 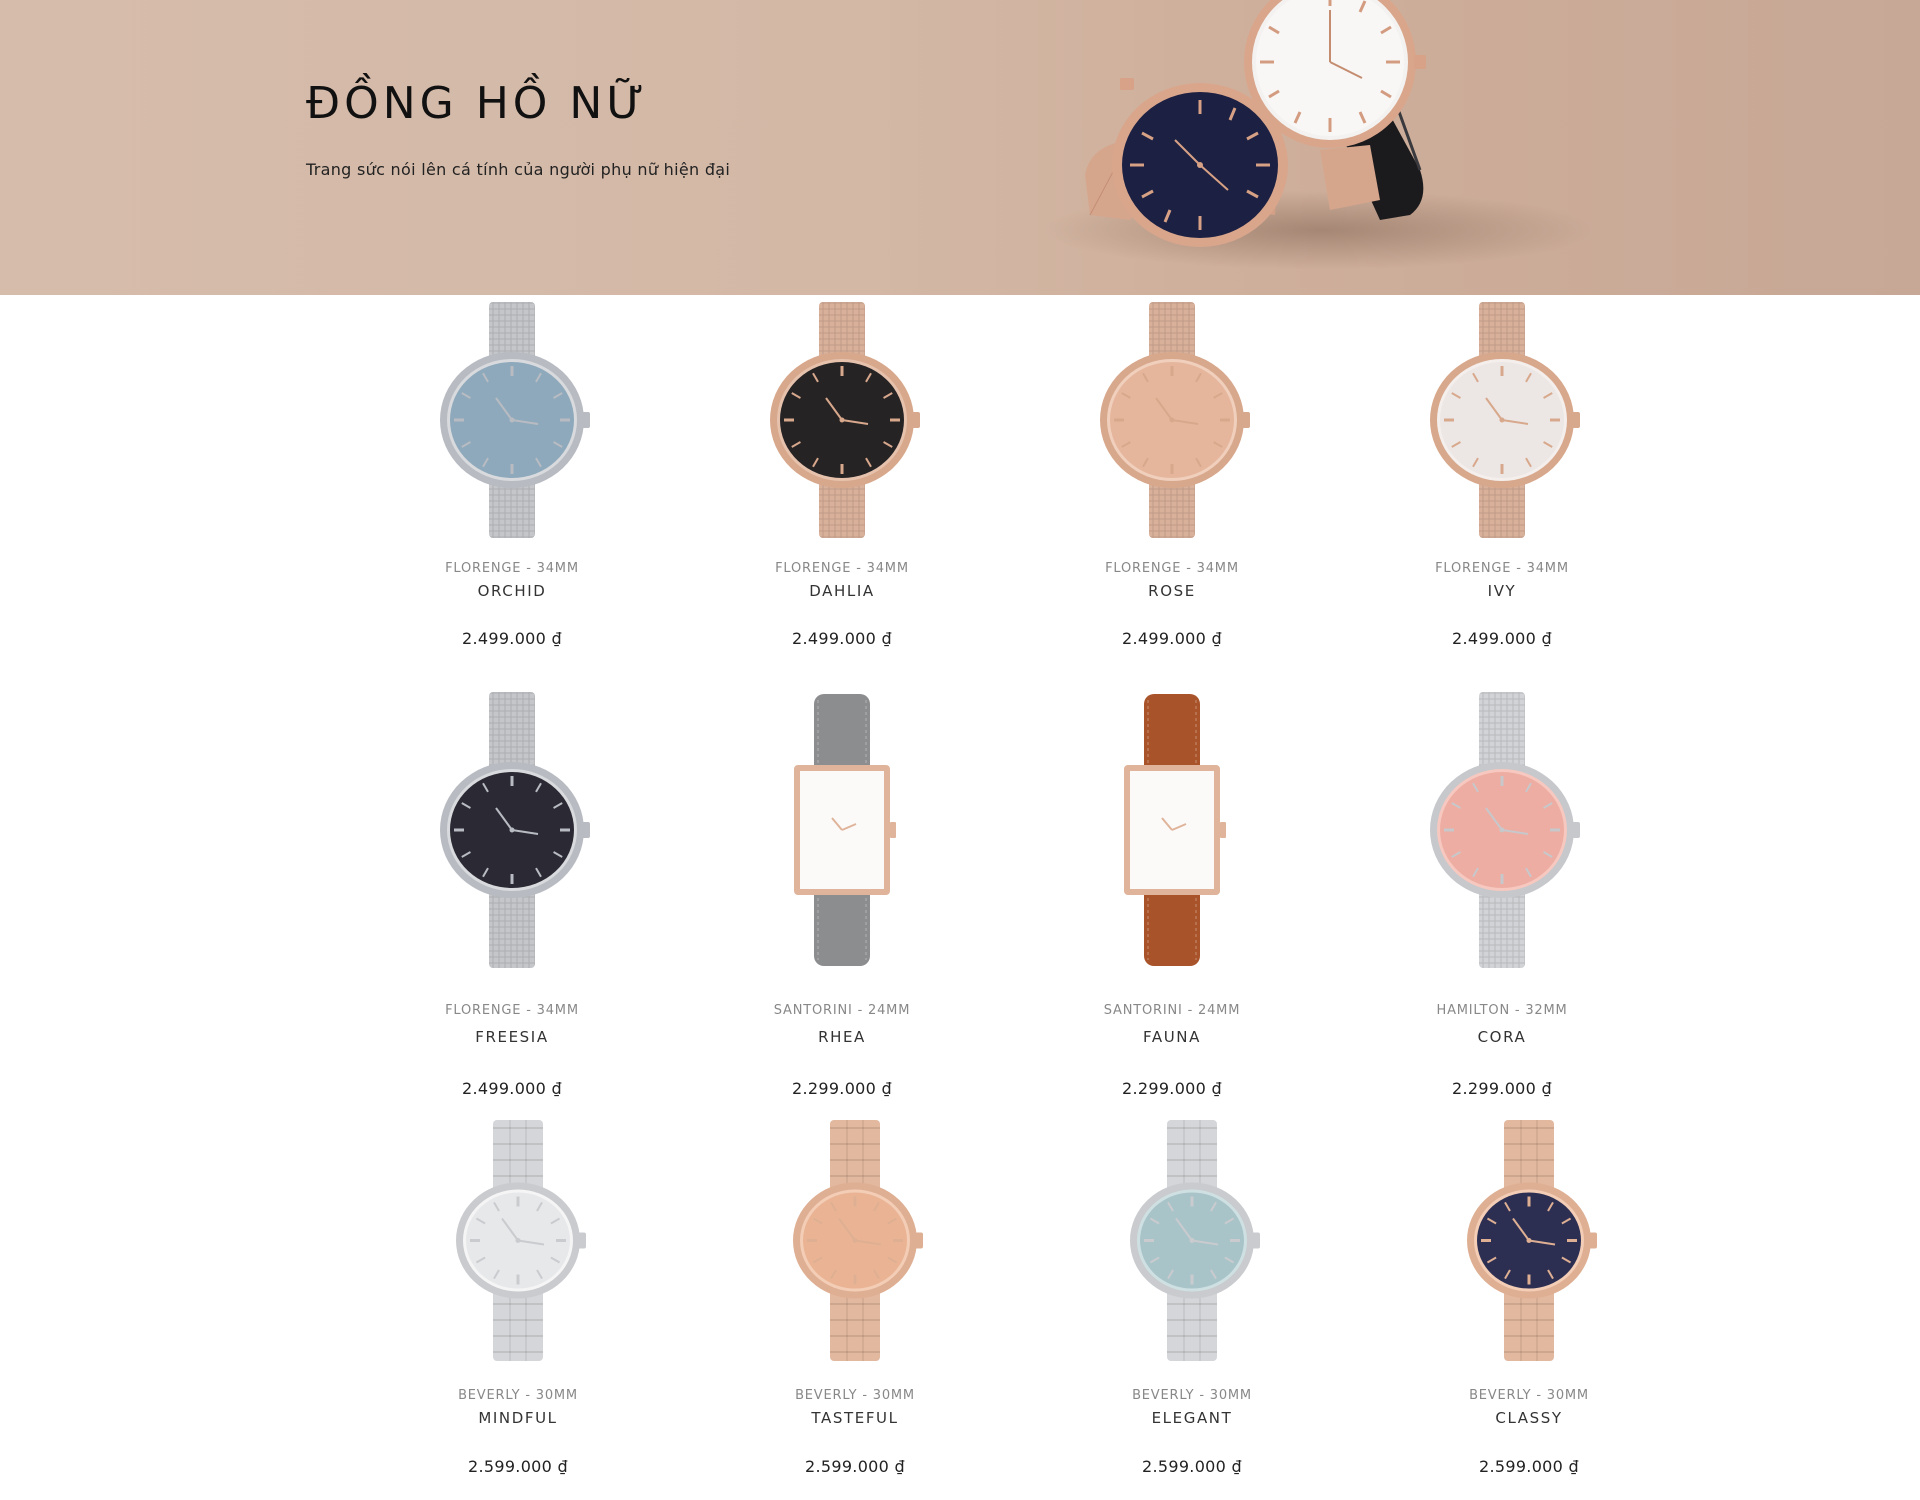 I want to click on product-name: ORCHID, so click(x=512, y=591).